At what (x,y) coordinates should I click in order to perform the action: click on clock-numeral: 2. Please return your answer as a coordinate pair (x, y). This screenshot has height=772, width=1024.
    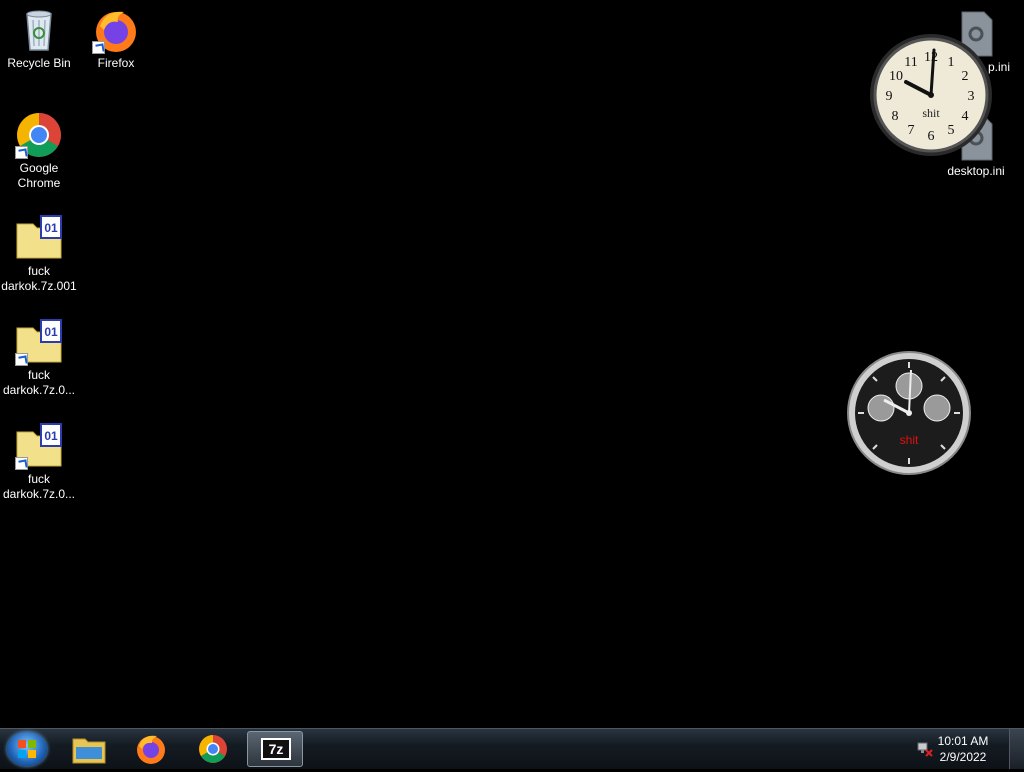
    Looking at the image, I should click on (965, 76).